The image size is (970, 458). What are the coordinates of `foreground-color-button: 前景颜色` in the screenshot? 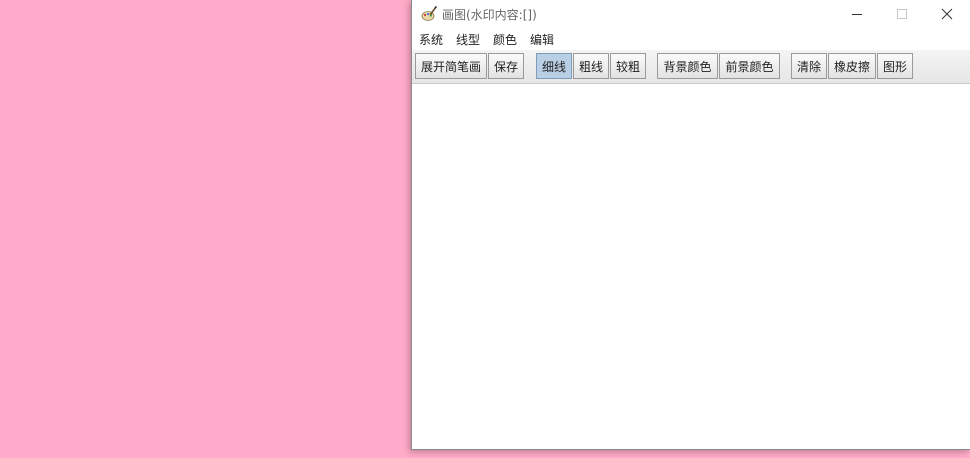 It's located at (749, 66).